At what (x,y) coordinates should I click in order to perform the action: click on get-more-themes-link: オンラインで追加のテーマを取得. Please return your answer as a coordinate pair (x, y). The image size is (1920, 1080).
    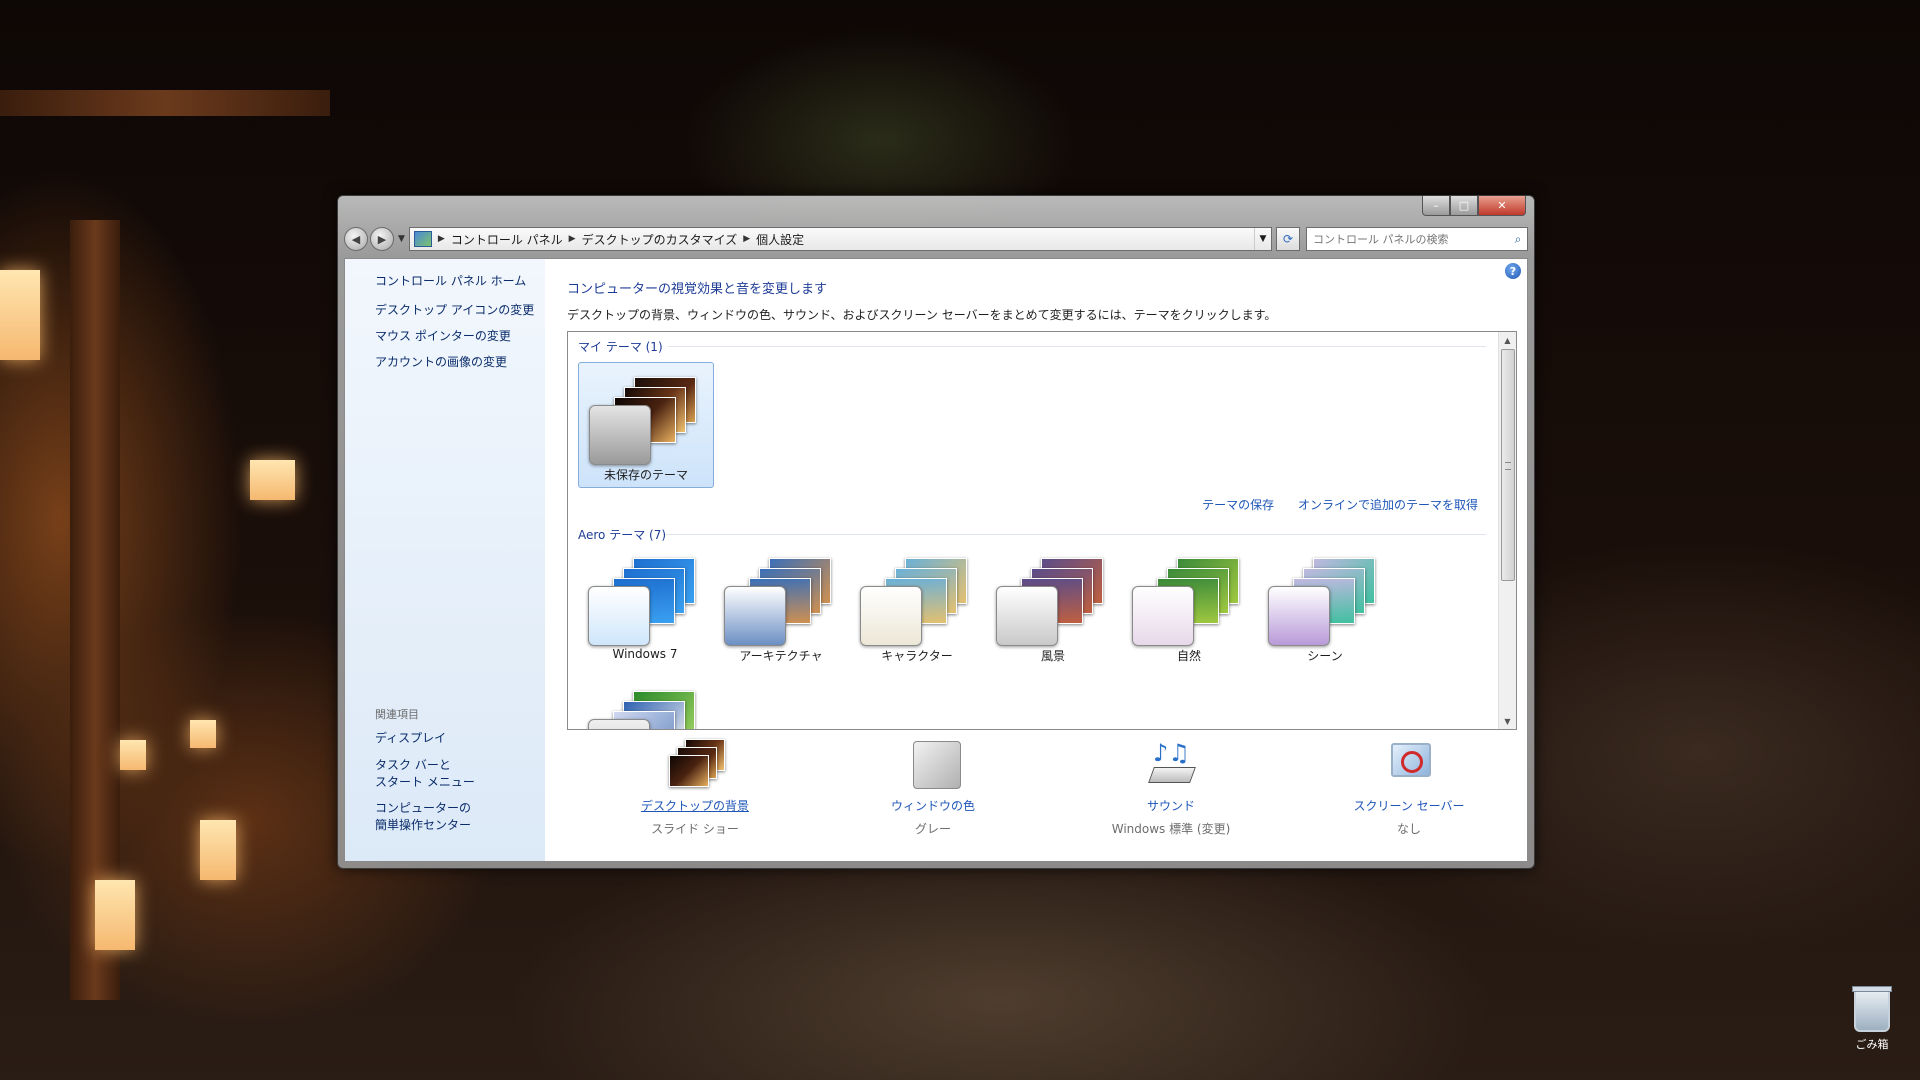
    Looking at the image, I should click on (1388, 505).